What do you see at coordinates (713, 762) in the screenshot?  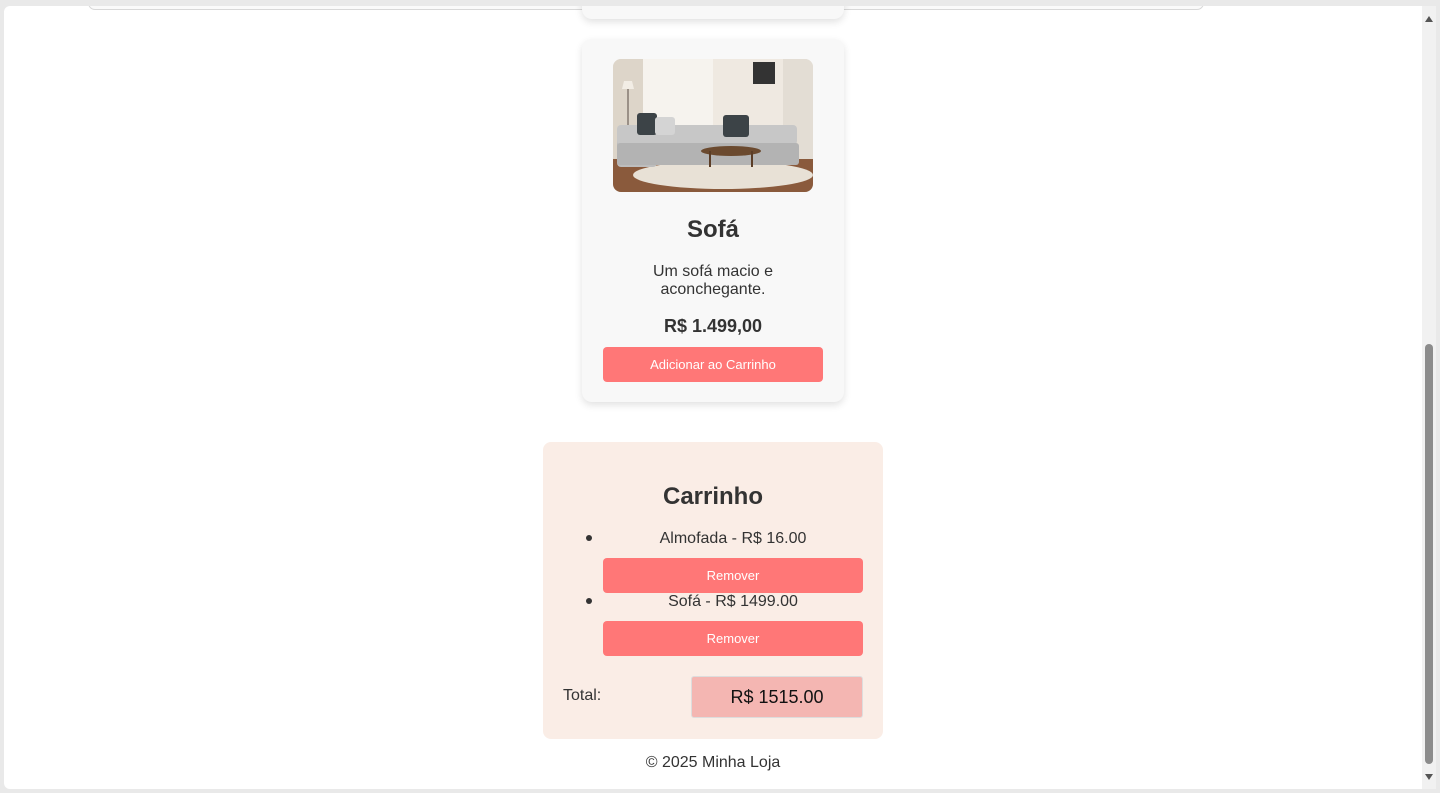 I see `footer-copyright: © 2025 Minha Loja` at bounding box center [713, 762].